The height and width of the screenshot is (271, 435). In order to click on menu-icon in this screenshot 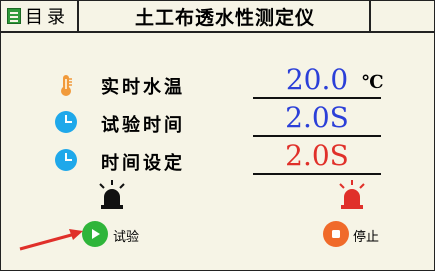, I will do `click(14, 16)`.